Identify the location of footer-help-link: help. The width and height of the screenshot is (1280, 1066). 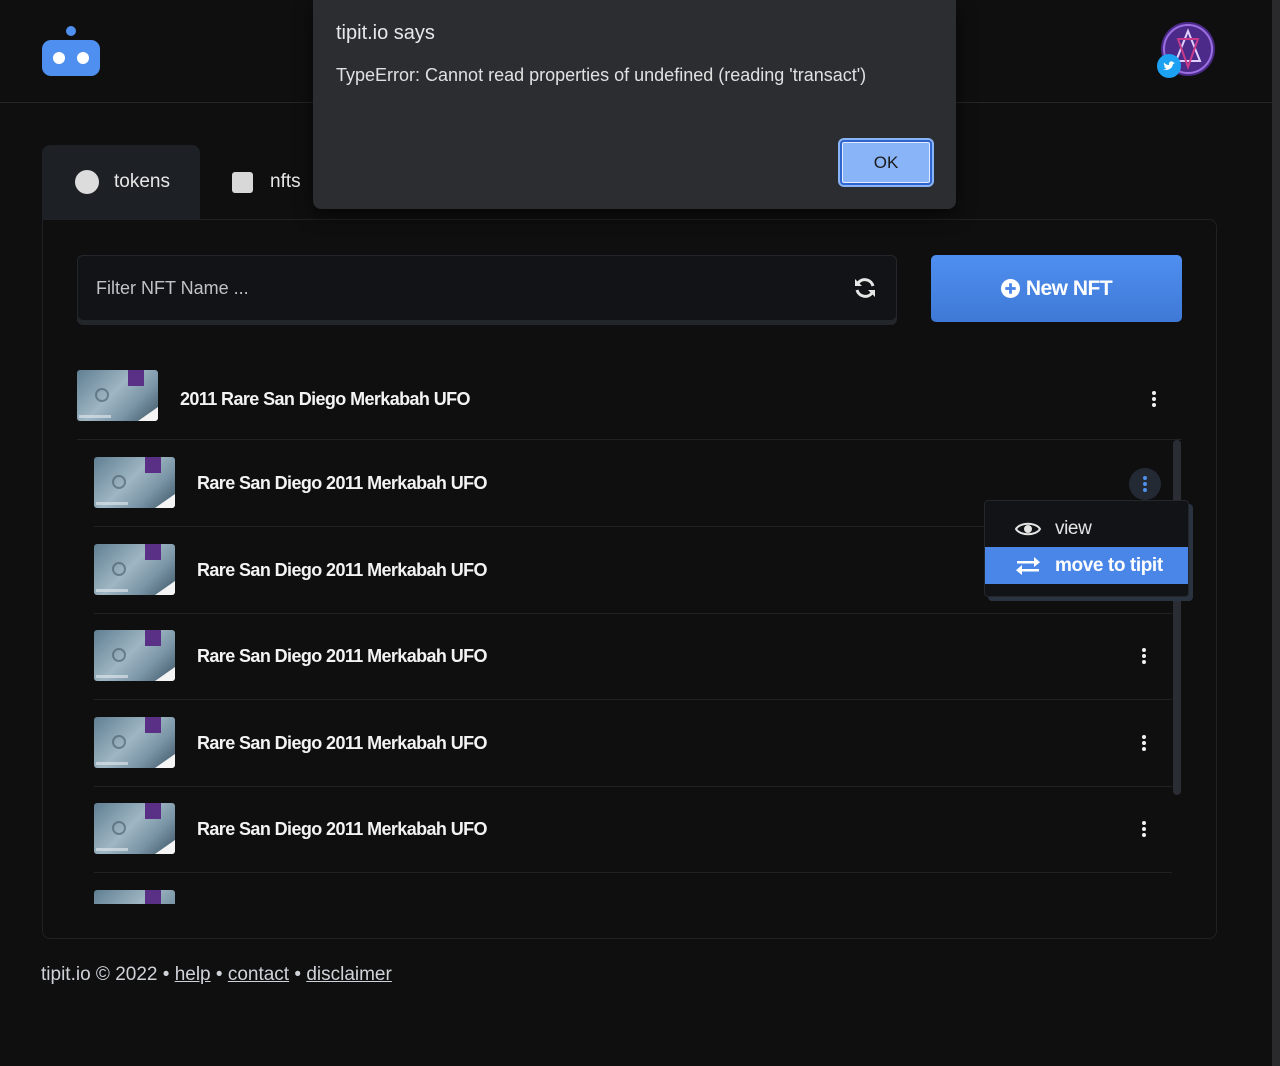
(193, 974).